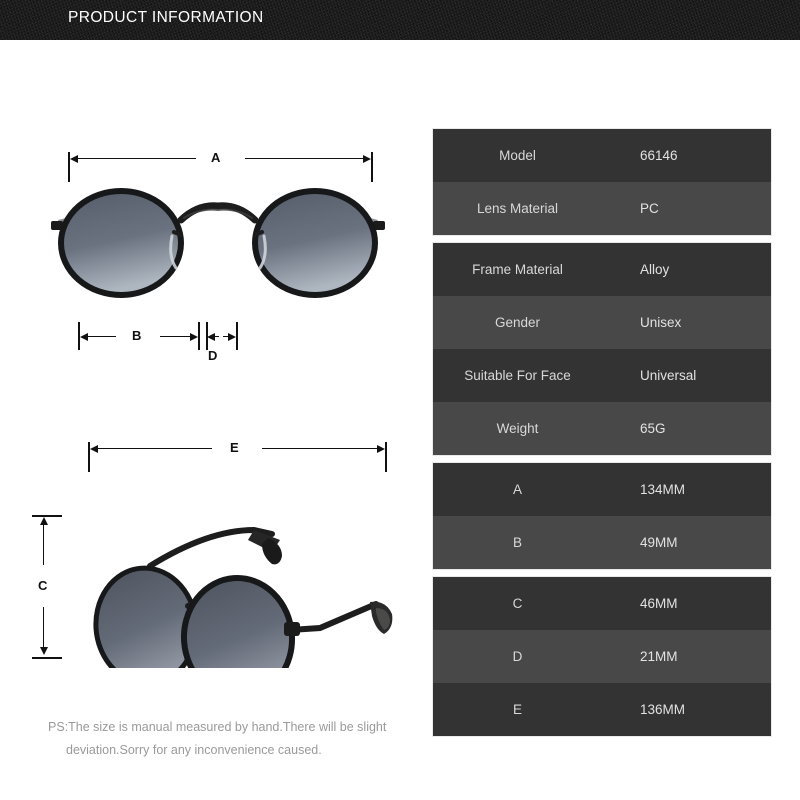 The image size is (800, 800). Describe the element at coordinates (602, 542) in the screenshot. I see `spec-row: B 49MM` at that location.